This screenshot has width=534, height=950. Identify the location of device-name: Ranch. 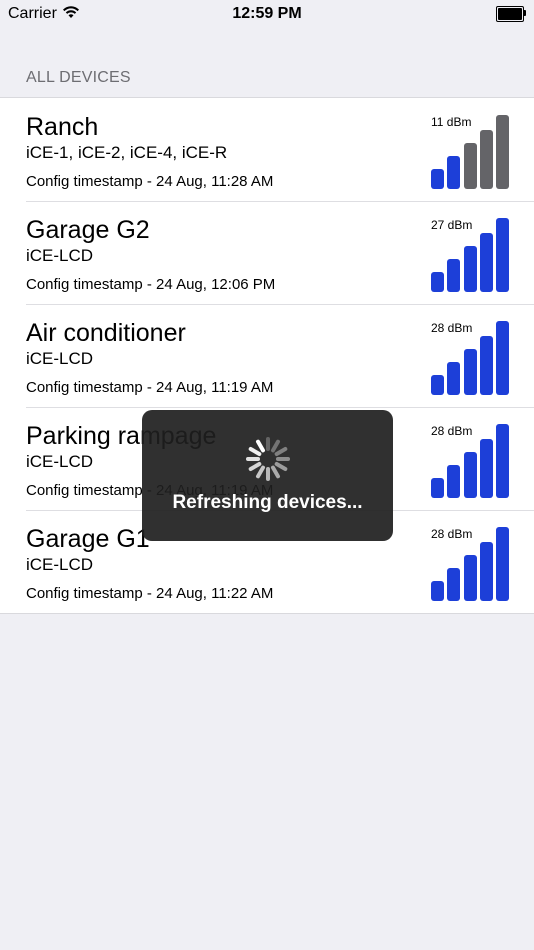
(62, 127).